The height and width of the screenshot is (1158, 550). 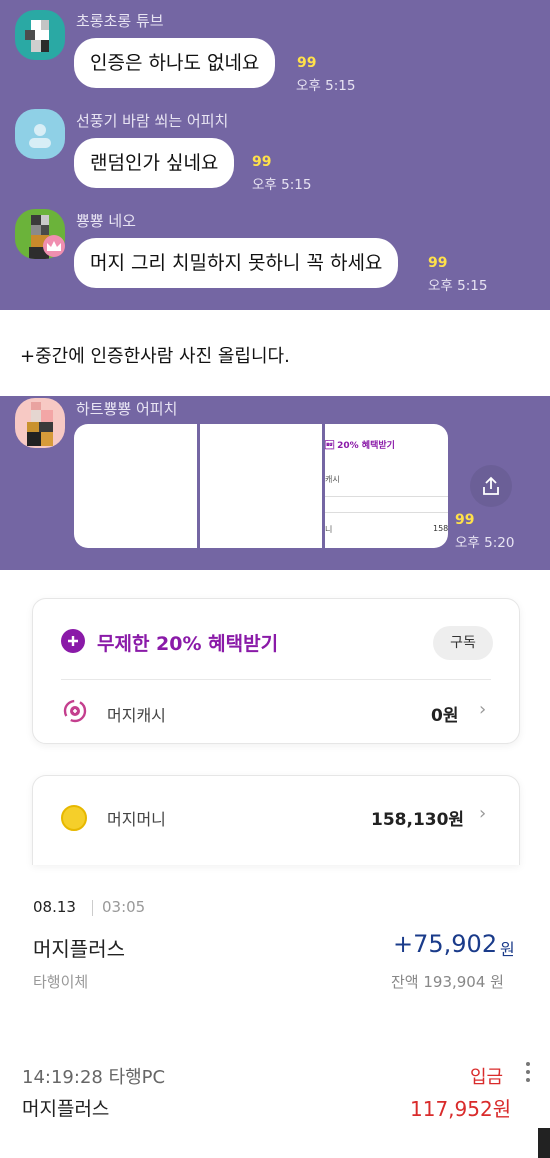 I want to click on tx-kind: 입금, so click(x=487, y=1077).